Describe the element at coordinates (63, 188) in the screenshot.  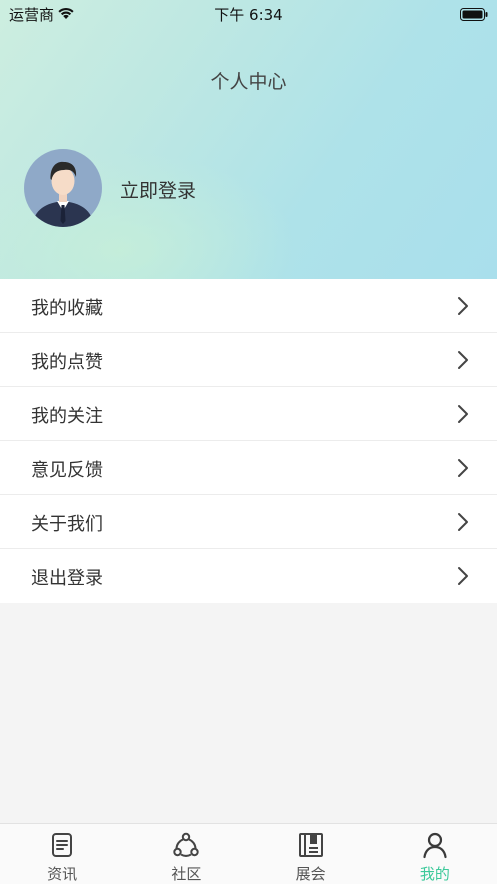
I see `avatar` at that location.